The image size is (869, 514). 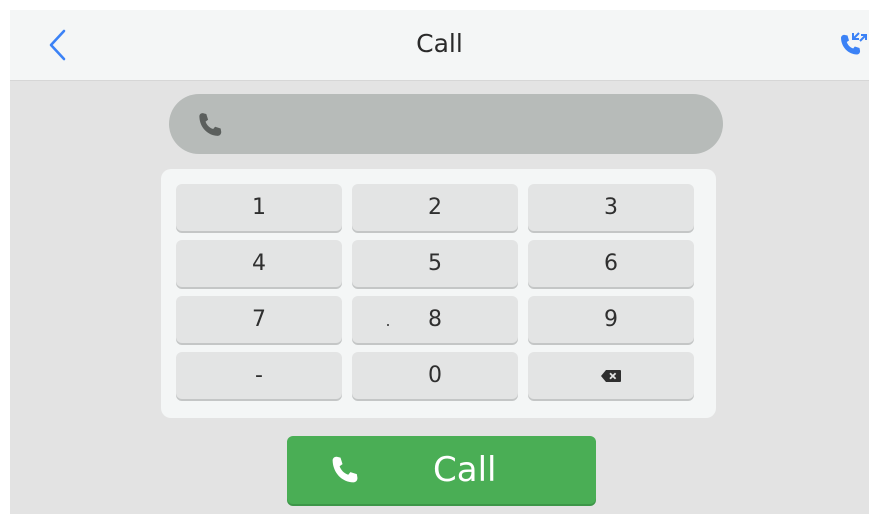 I want to click on key-6: 6, so click(x=611, y=263).